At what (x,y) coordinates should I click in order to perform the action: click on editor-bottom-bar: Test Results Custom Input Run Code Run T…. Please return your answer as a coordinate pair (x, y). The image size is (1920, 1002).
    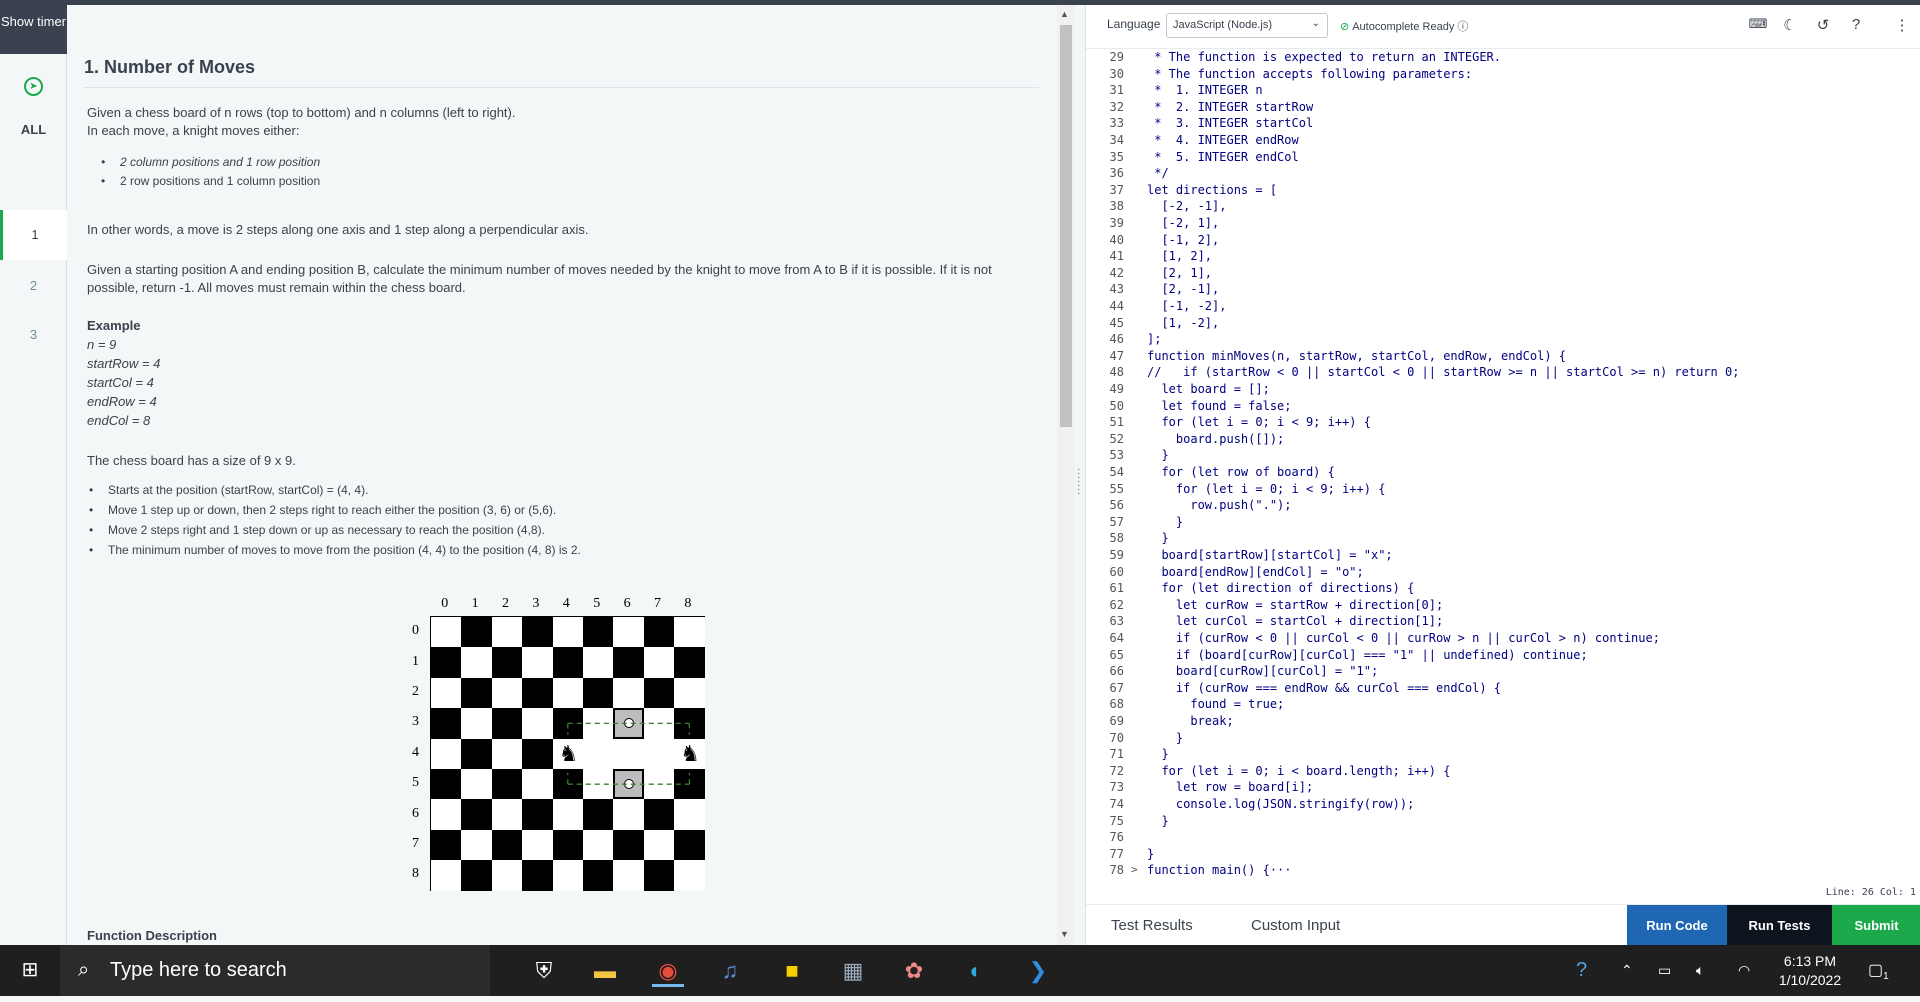
    Looking at the image, I should click on (1503, 925).